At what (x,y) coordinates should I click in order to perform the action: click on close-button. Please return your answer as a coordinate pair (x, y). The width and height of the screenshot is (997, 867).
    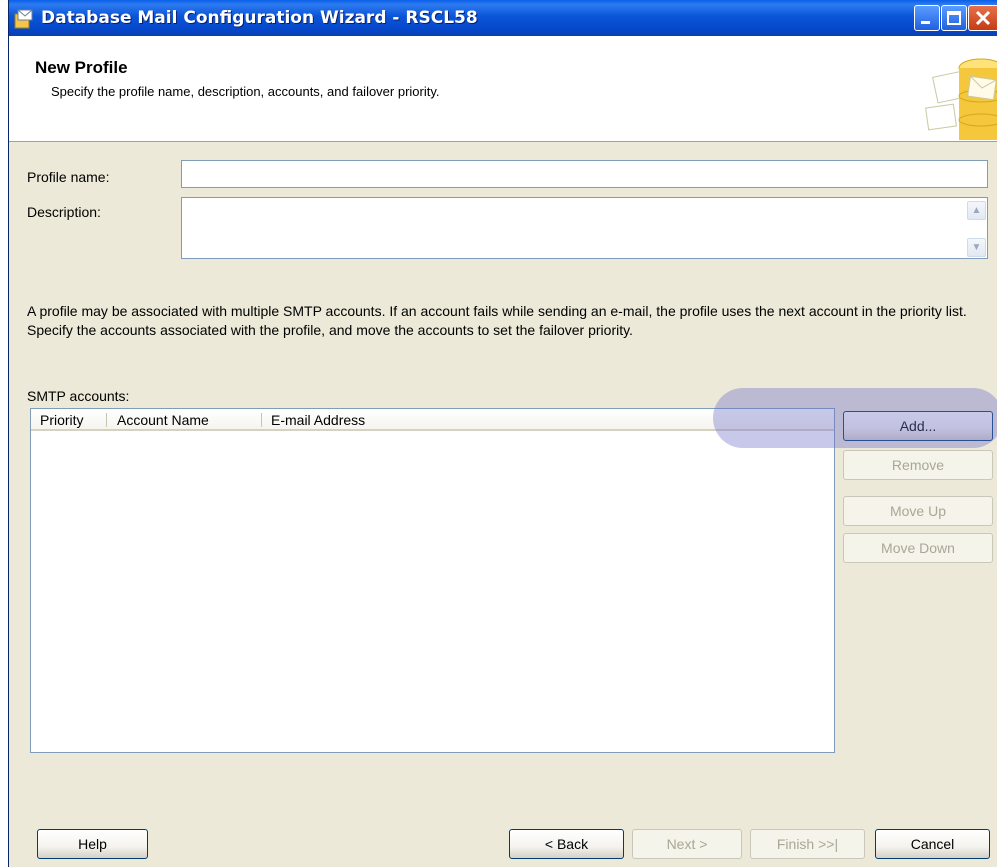
    Looking at the image, I should click on (982, 18).